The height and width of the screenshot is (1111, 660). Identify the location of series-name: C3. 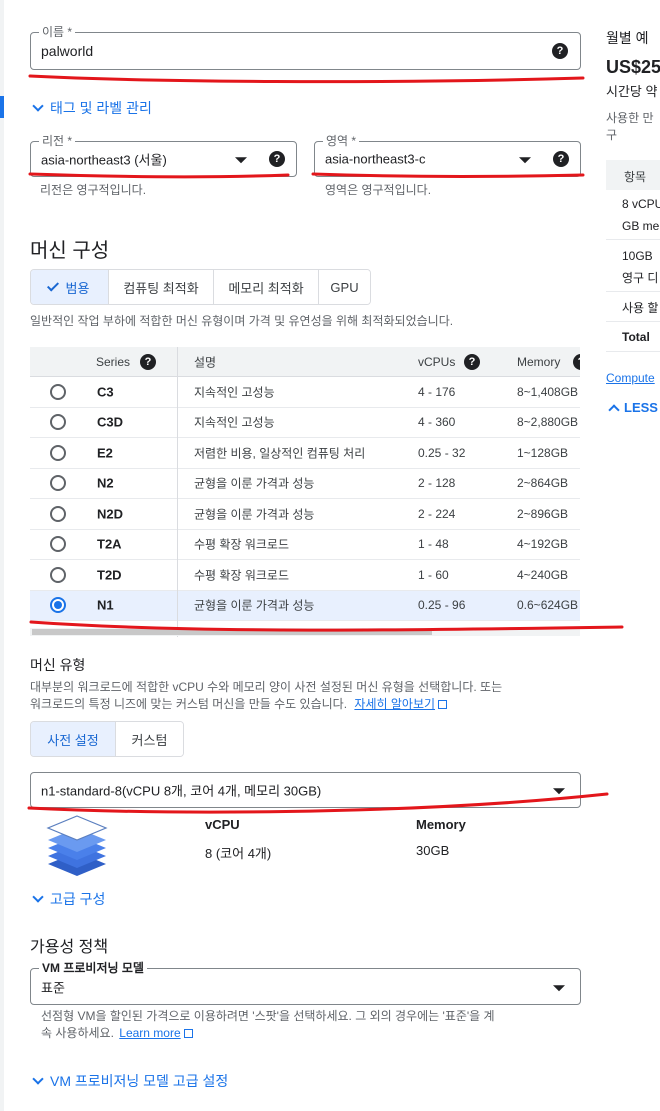
(105, 392).